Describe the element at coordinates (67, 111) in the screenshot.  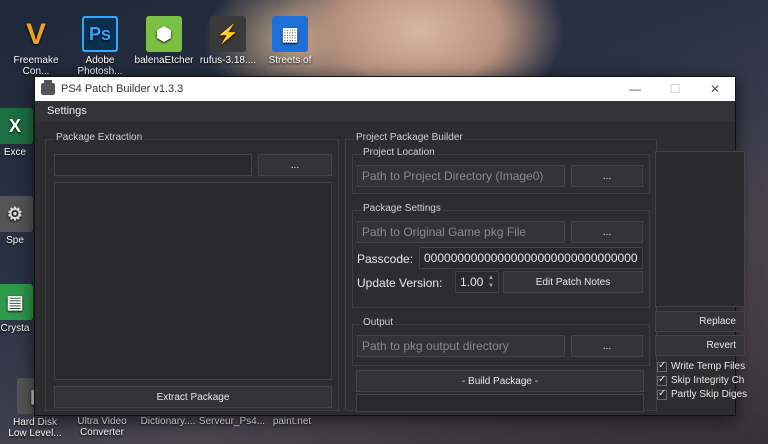
I see `menu-settings: Settings` at that location.